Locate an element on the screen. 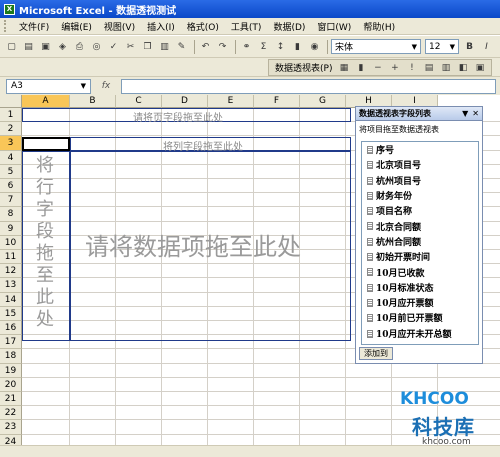 This screenshot has height=457, width=500. row-header: 17 is located at coordinates (11, 342).